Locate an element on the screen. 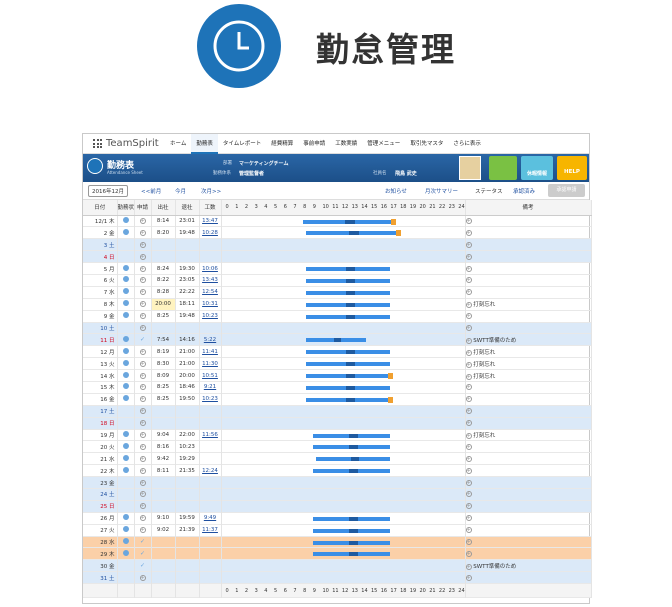 The image size is (672, 607). clock-in-cell: 9:04 is located at coordinates (163, 435).